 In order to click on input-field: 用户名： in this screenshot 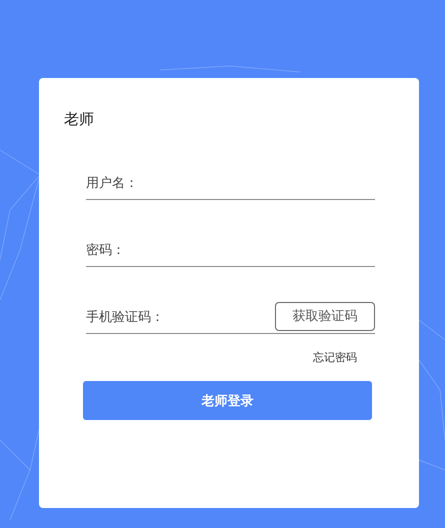, I will do `click(230, 183)`.